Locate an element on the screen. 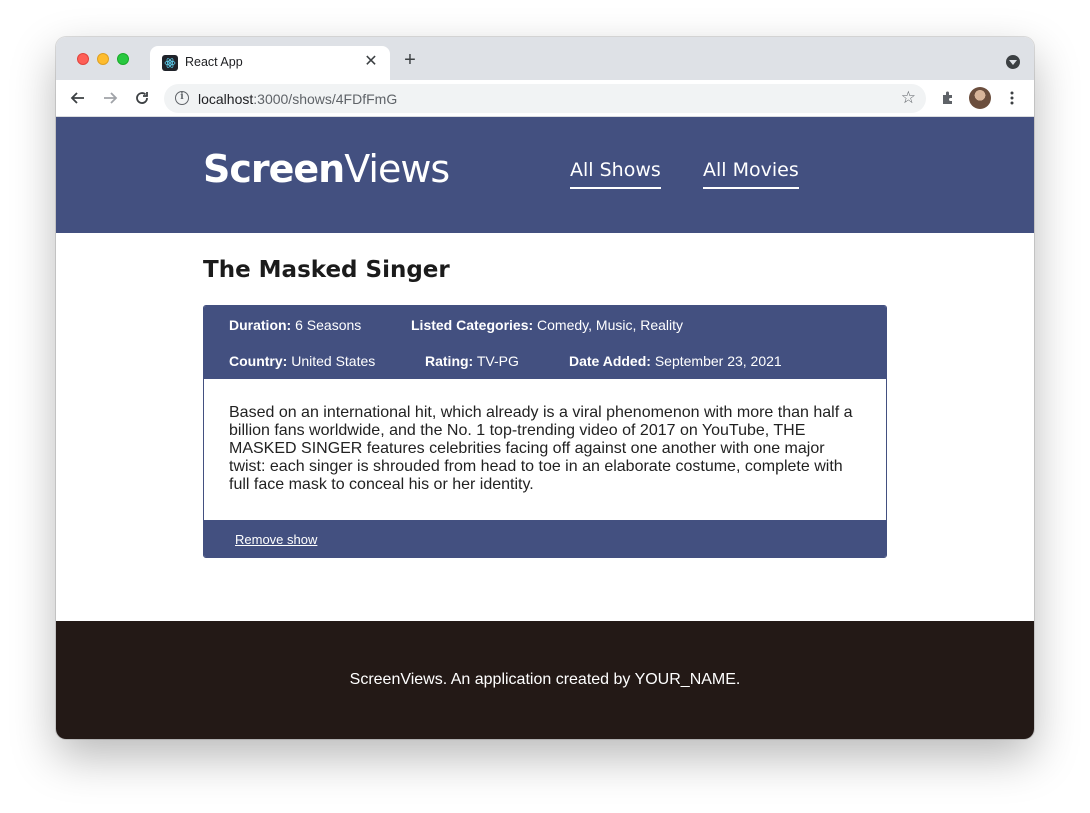 The image size is (1090, 813). menu-kebab-icon is located at coordinates (1012, 98).